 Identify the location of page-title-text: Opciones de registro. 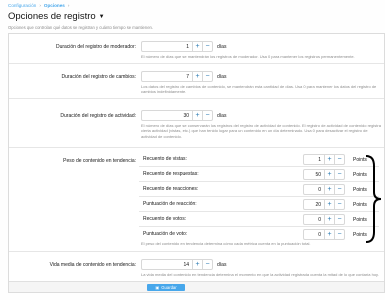
(52, 16).